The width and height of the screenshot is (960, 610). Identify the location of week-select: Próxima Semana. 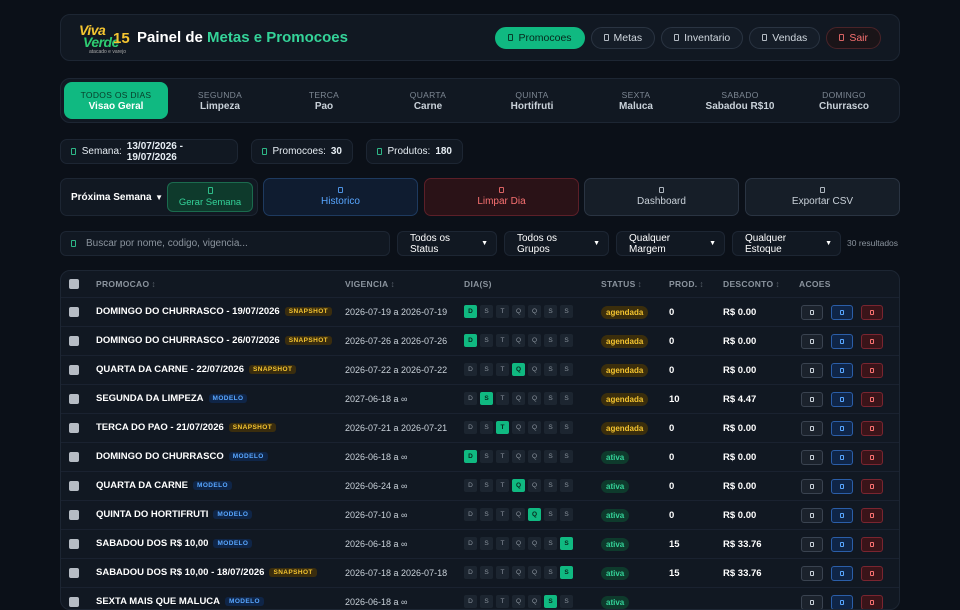
(113, 197).